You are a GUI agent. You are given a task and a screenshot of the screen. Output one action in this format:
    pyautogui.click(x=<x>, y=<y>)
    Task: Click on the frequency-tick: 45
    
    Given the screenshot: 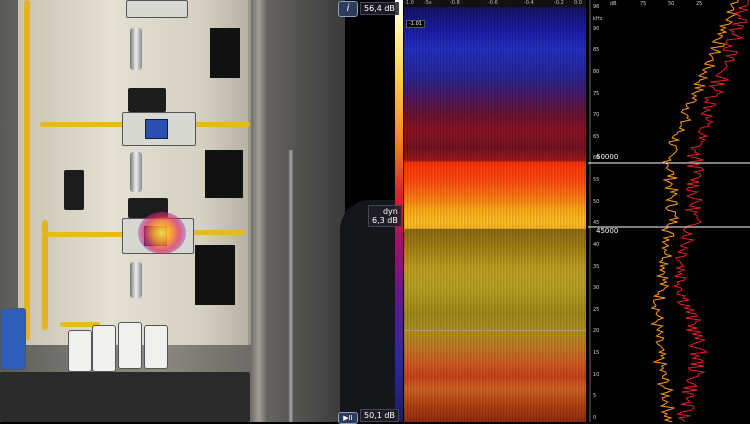 What is the action you would take?
    pyautogui.click(x=596, y=223)
    